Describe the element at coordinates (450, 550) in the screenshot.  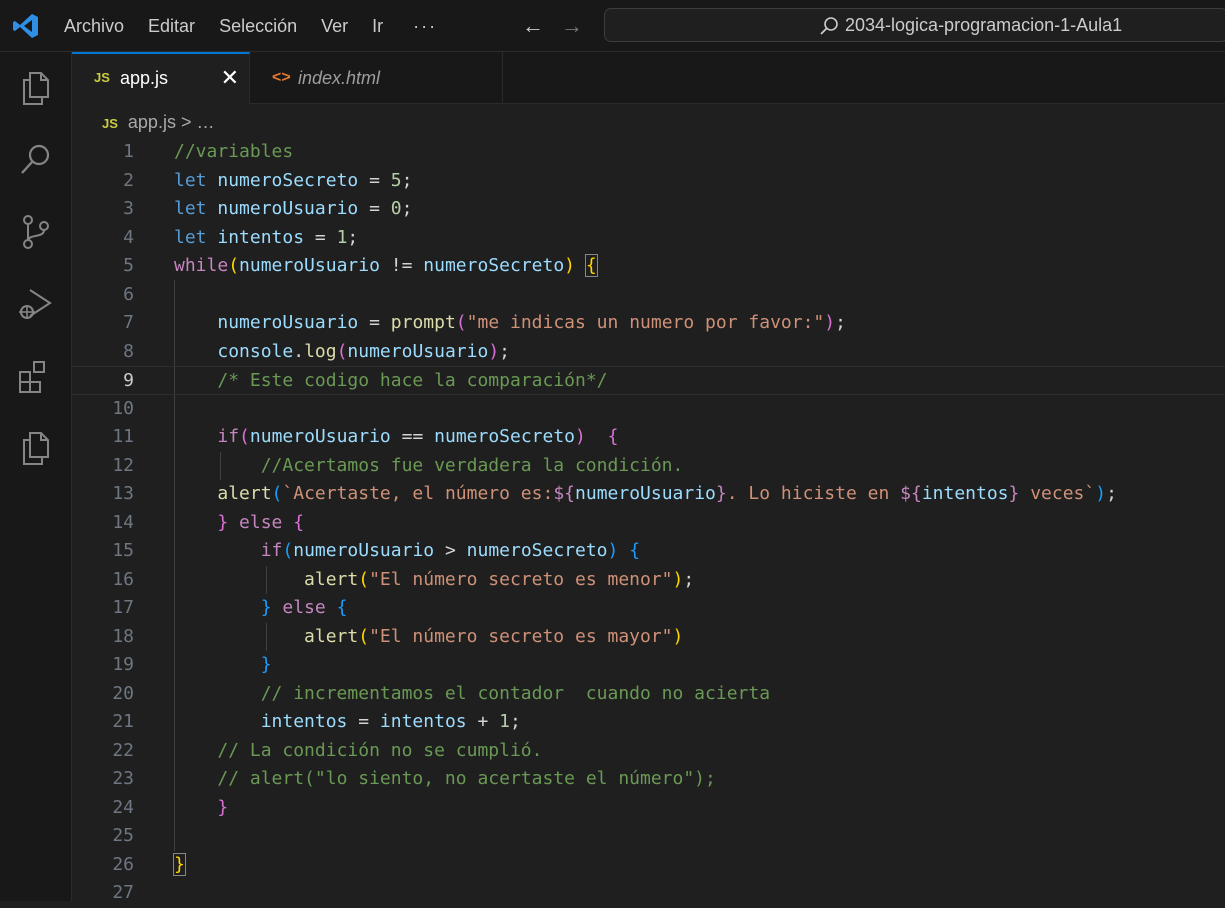
I see `code-text: if(numeroUsuario > numeroSecreto) {` at that location.